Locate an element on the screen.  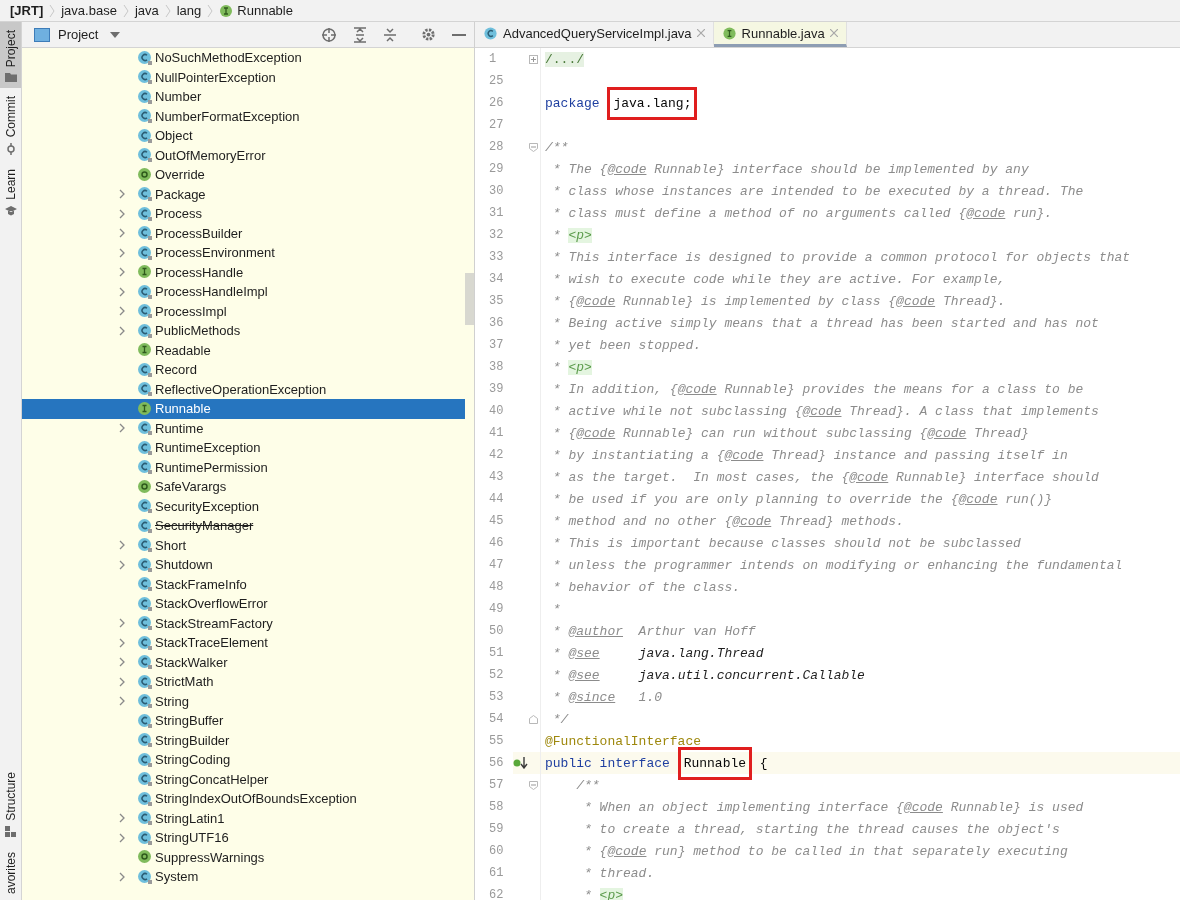
interface-icon is located at coordinates (729, 33).